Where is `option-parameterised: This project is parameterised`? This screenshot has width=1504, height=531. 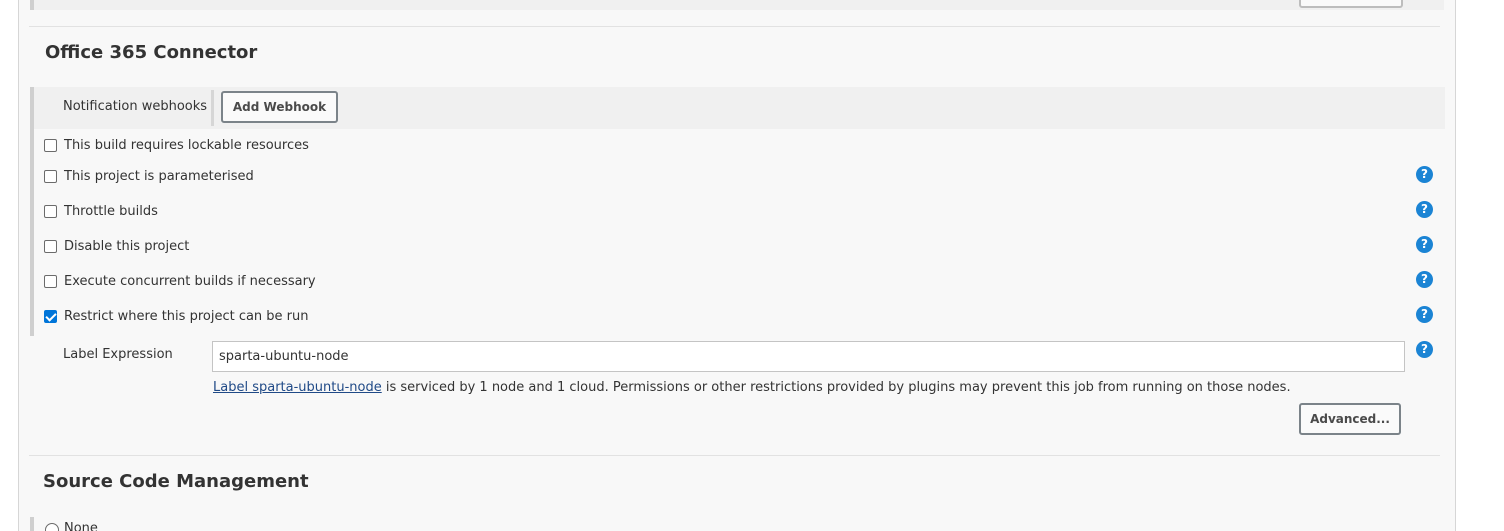 option-parameterised: This project is parameterised is located at coordinates (148, 176).